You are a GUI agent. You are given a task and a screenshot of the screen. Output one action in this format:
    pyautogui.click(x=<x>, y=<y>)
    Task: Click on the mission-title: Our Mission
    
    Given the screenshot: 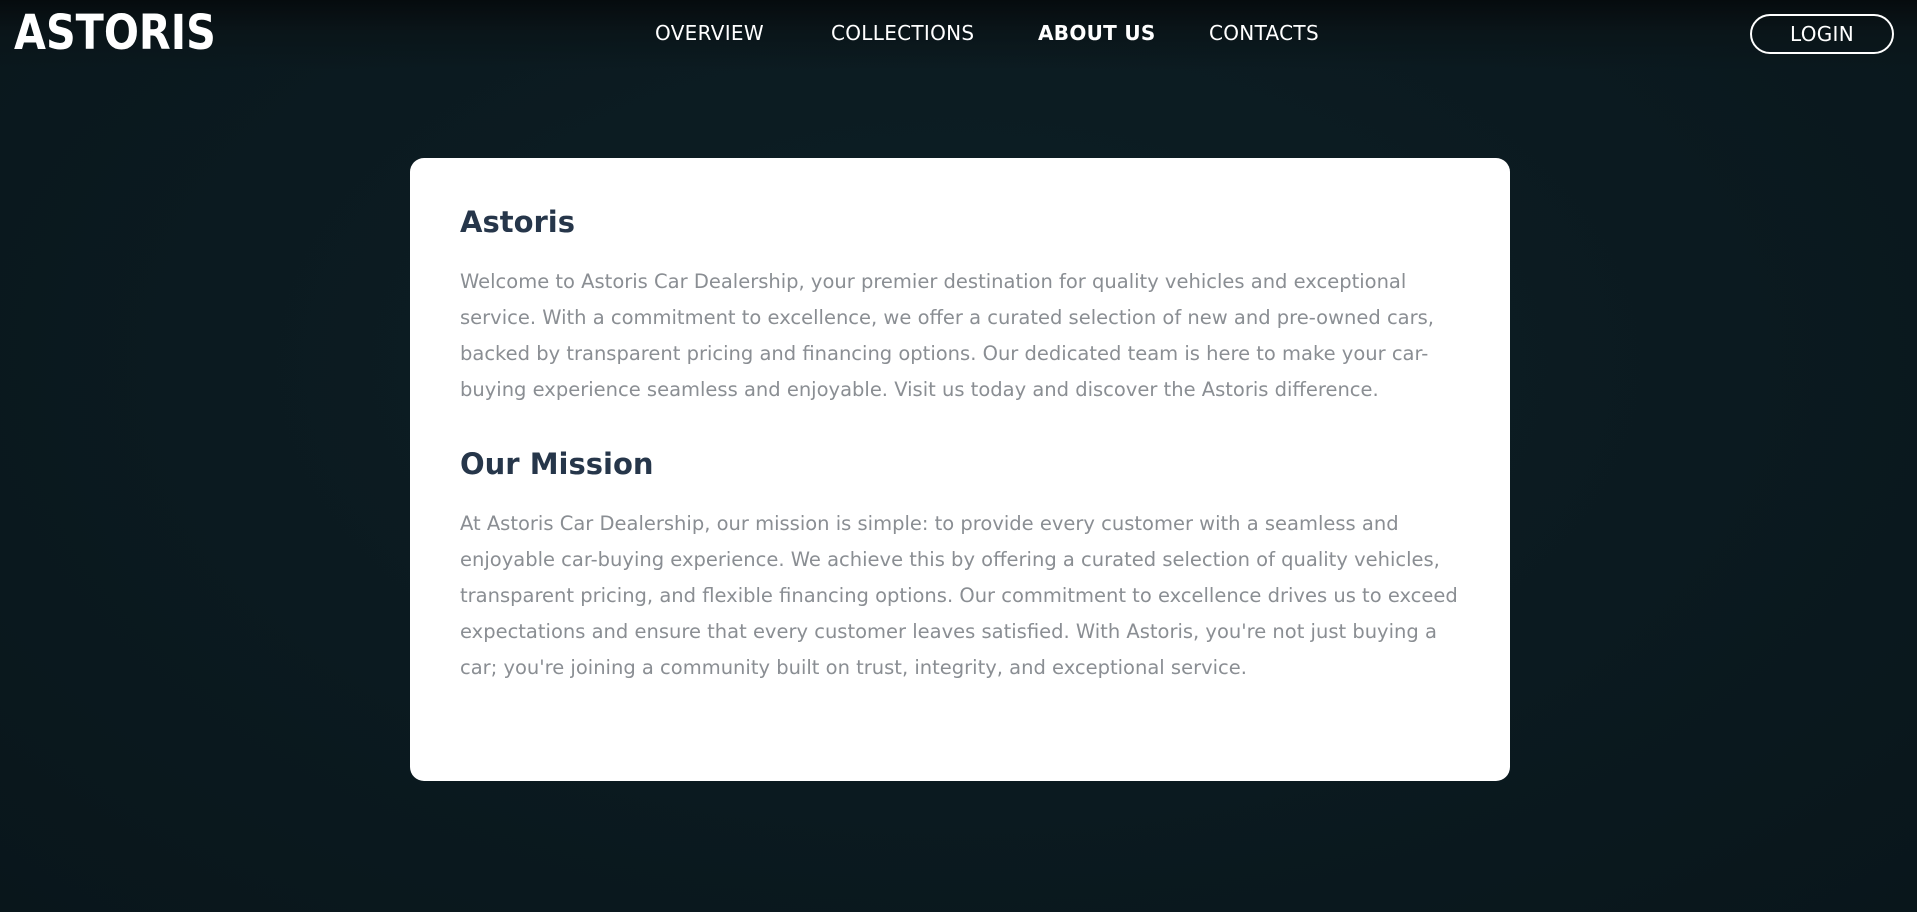 What is the action you would take?
    pyautogui.click(x=557, y=464)
    